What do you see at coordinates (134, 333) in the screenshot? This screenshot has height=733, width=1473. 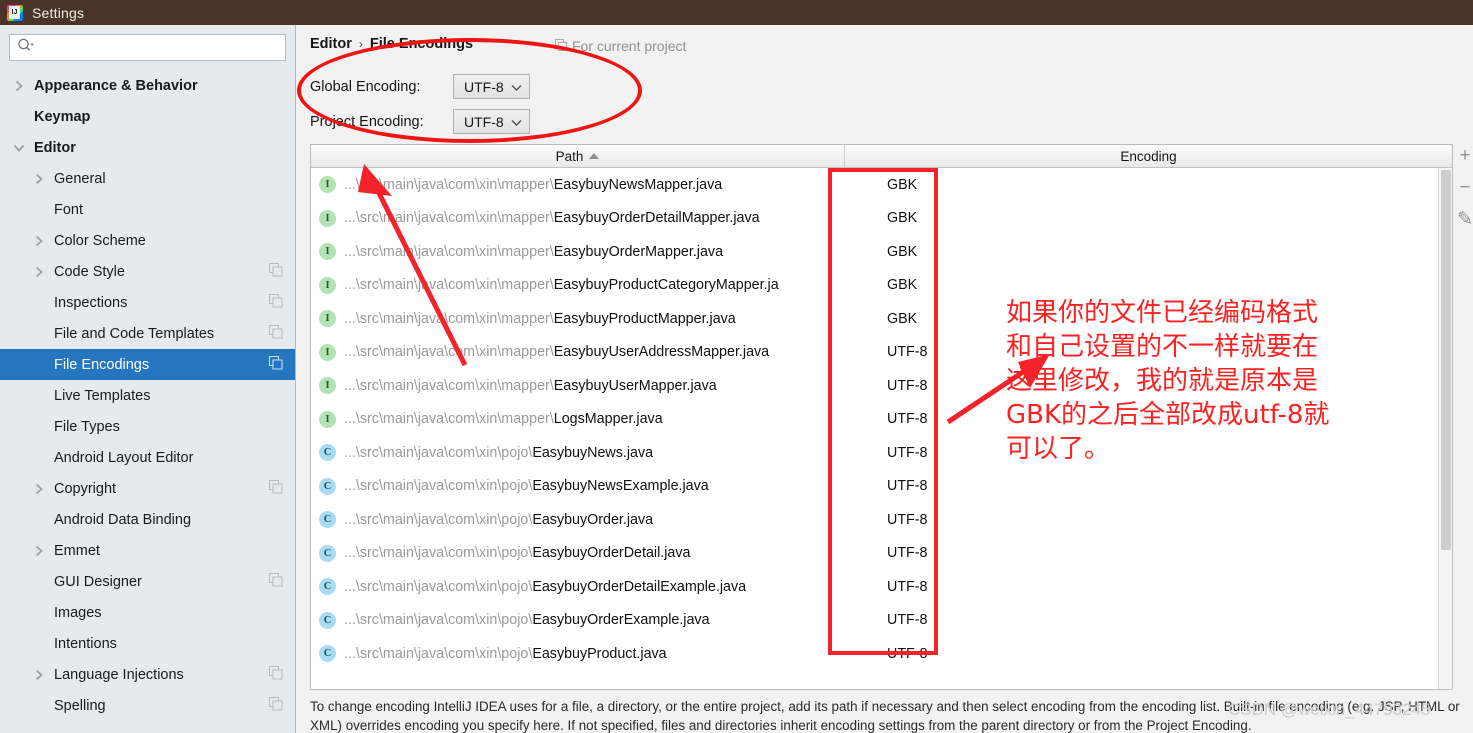 I see `sidebar-item-label: File and Code Templates` at bounding box center [134, 333].